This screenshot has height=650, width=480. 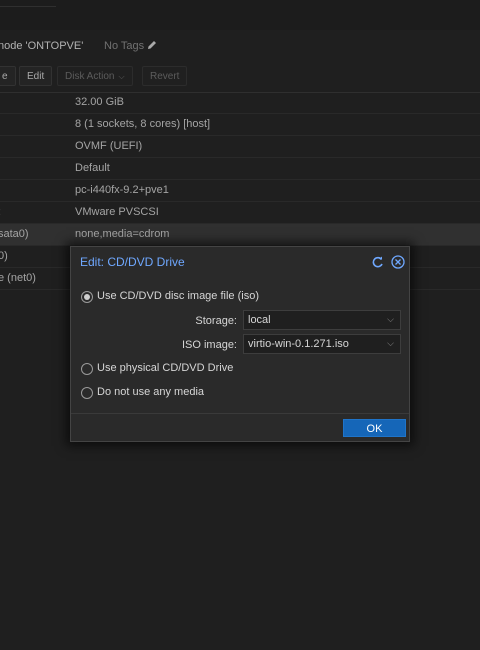 I want to click on storage-label: Storage:, so click(x=216, y=321).